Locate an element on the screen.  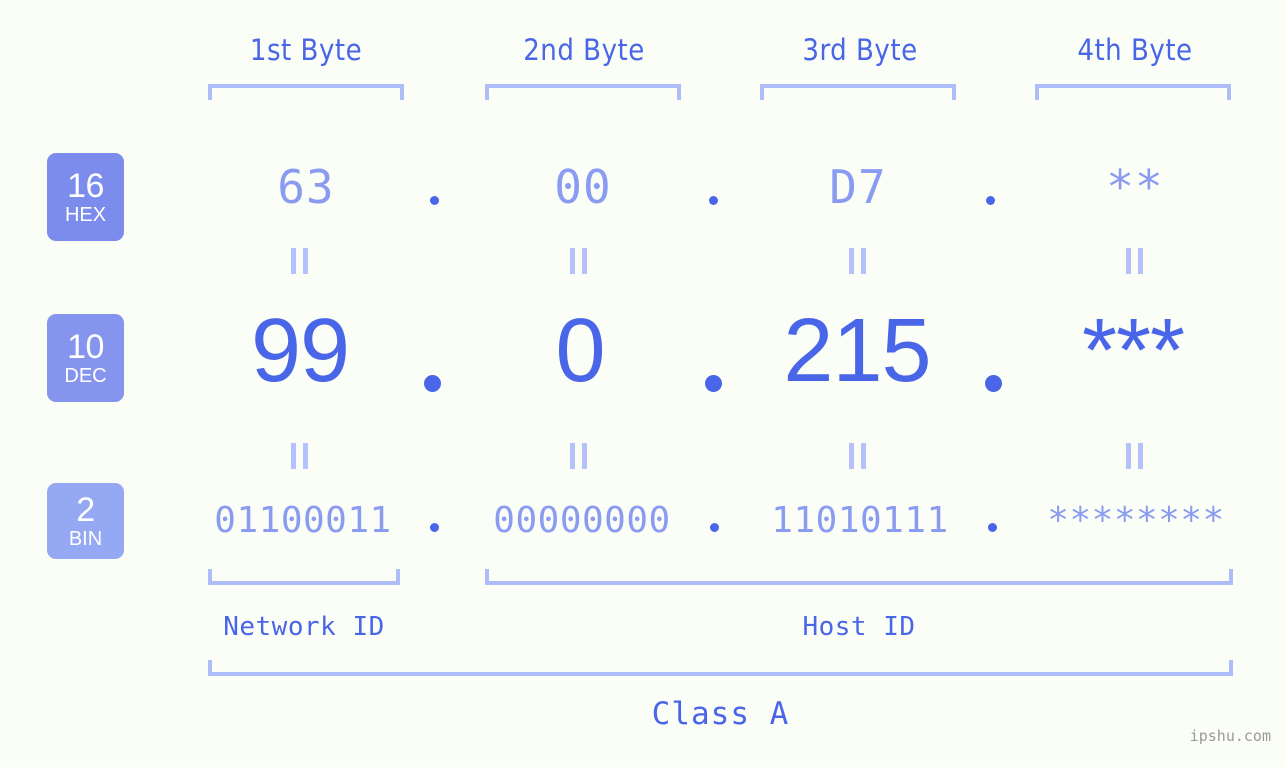
byte-header-2: 2nd Byte is located at coordinates (584, 50).